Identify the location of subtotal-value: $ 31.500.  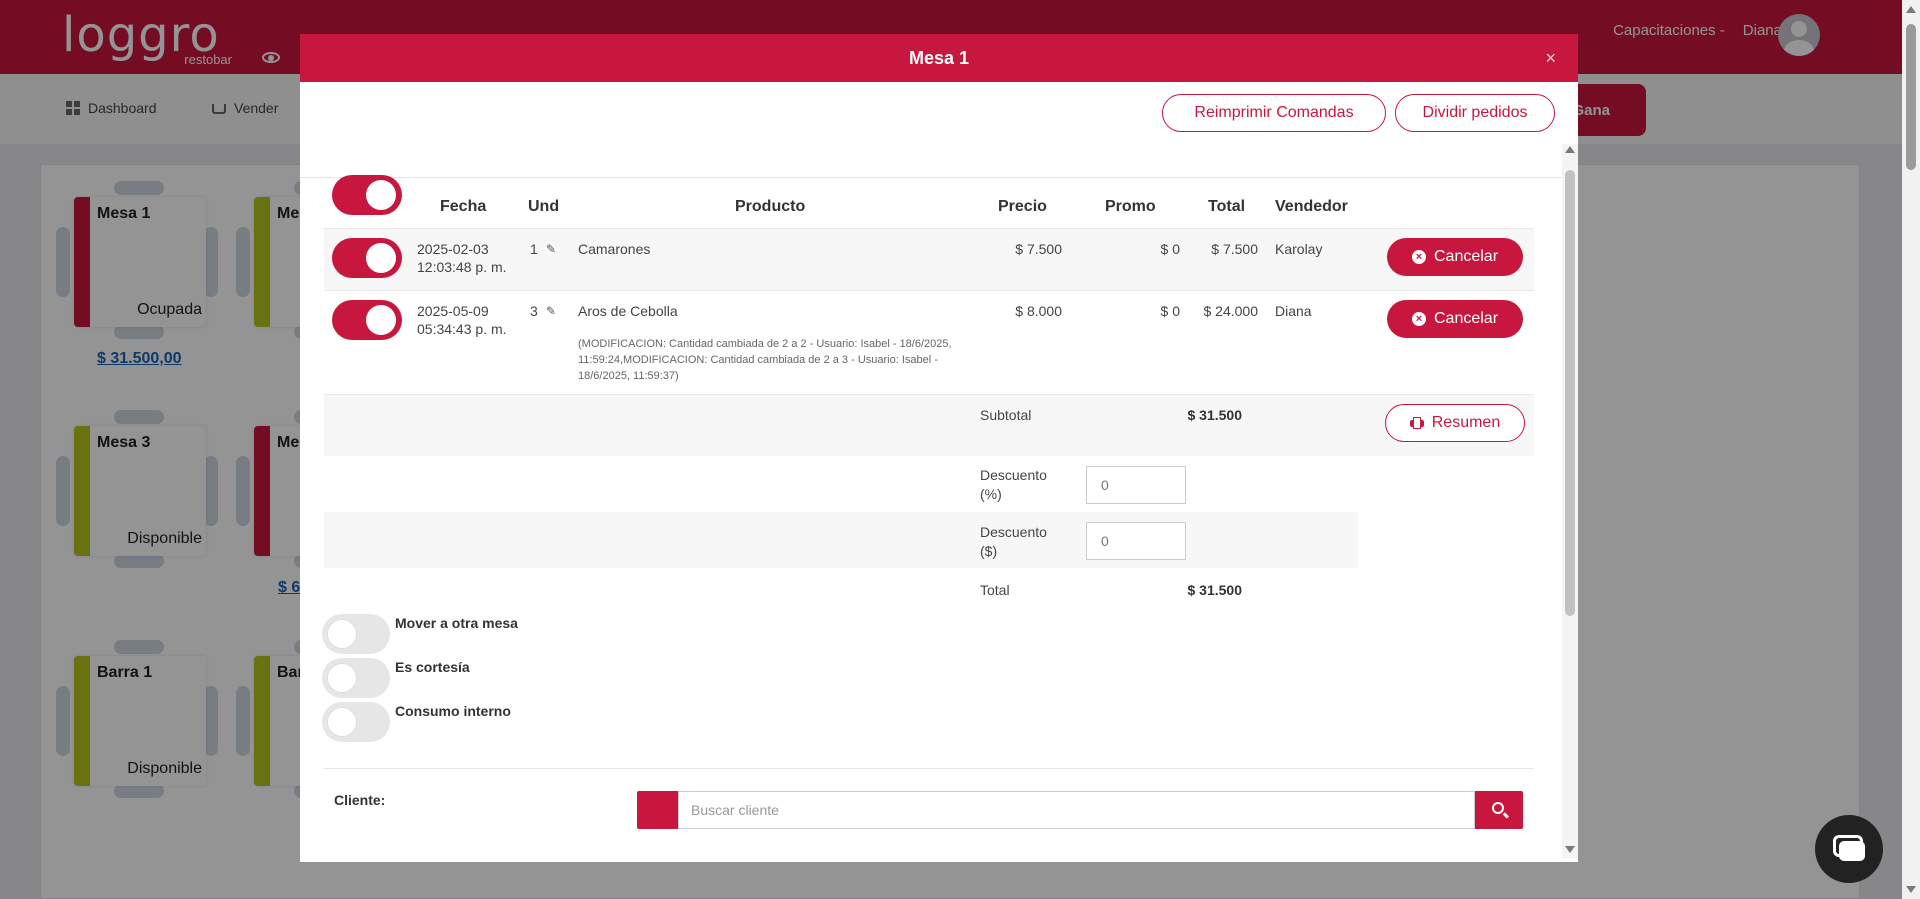
(1215, 415).